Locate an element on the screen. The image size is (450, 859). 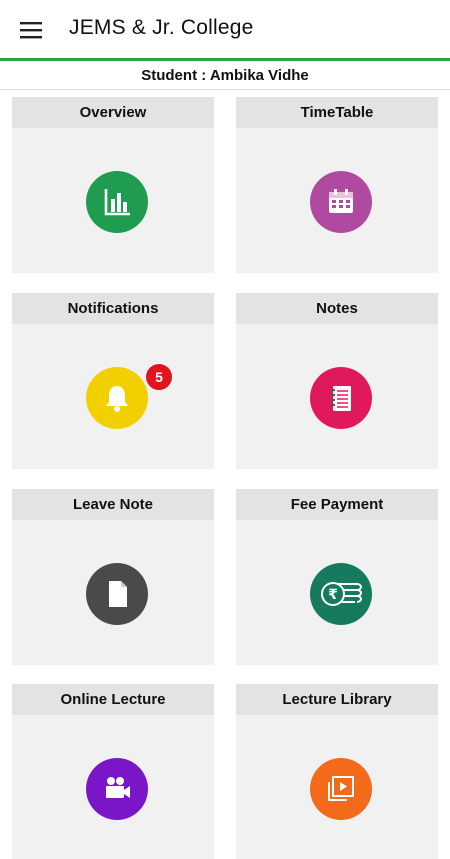
video-library-icon is located at coordinates (341, 789).